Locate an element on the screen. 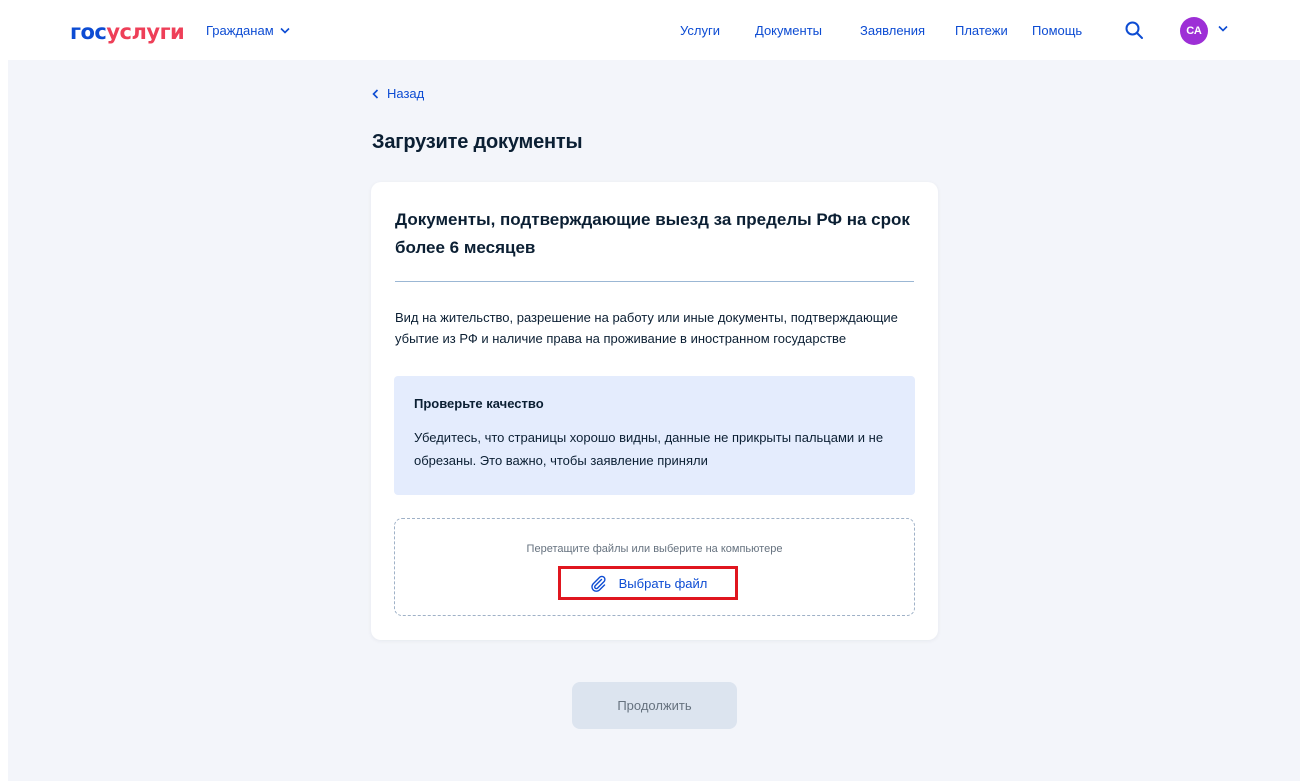 This screenshot has height=781, width=1303. continue-button: Продолжить is located at coordinates (654, 705).